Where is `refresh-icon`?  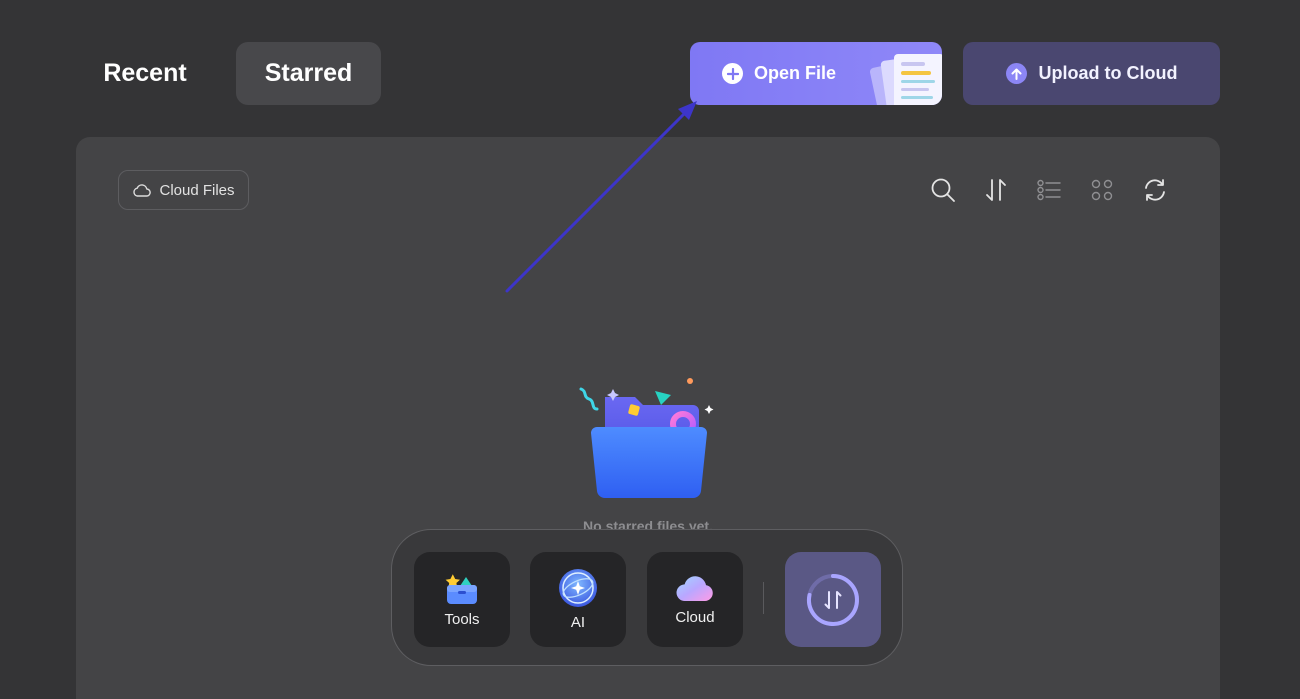
refresh-icon is located at coordinates (1155, 190).